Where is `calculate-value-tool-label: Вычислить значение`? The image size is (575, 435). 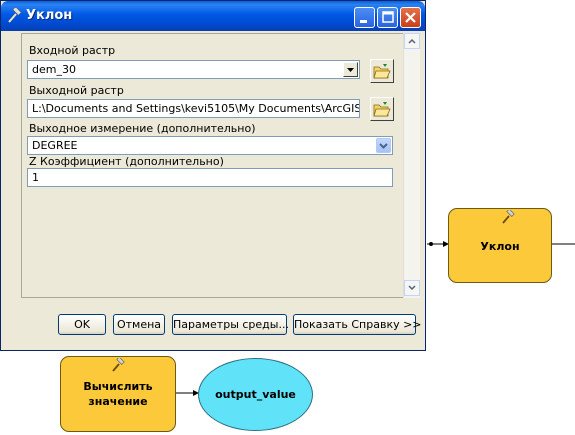
calculate-value-tool-label: Вычислить значение is located at coordinates (118, 394).